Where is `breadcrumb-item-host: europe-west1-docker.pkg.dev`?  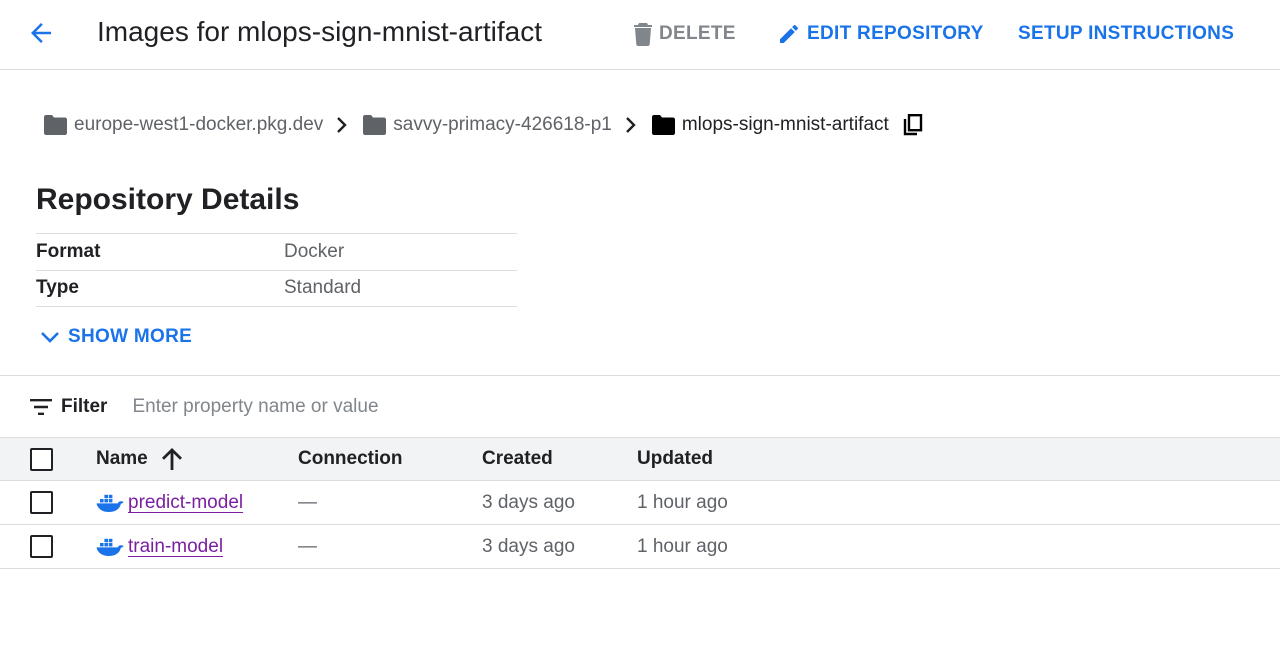
breadcrumb-item-host: europe-west1-docker.pkg.dev is located at coordinates (183, 125).